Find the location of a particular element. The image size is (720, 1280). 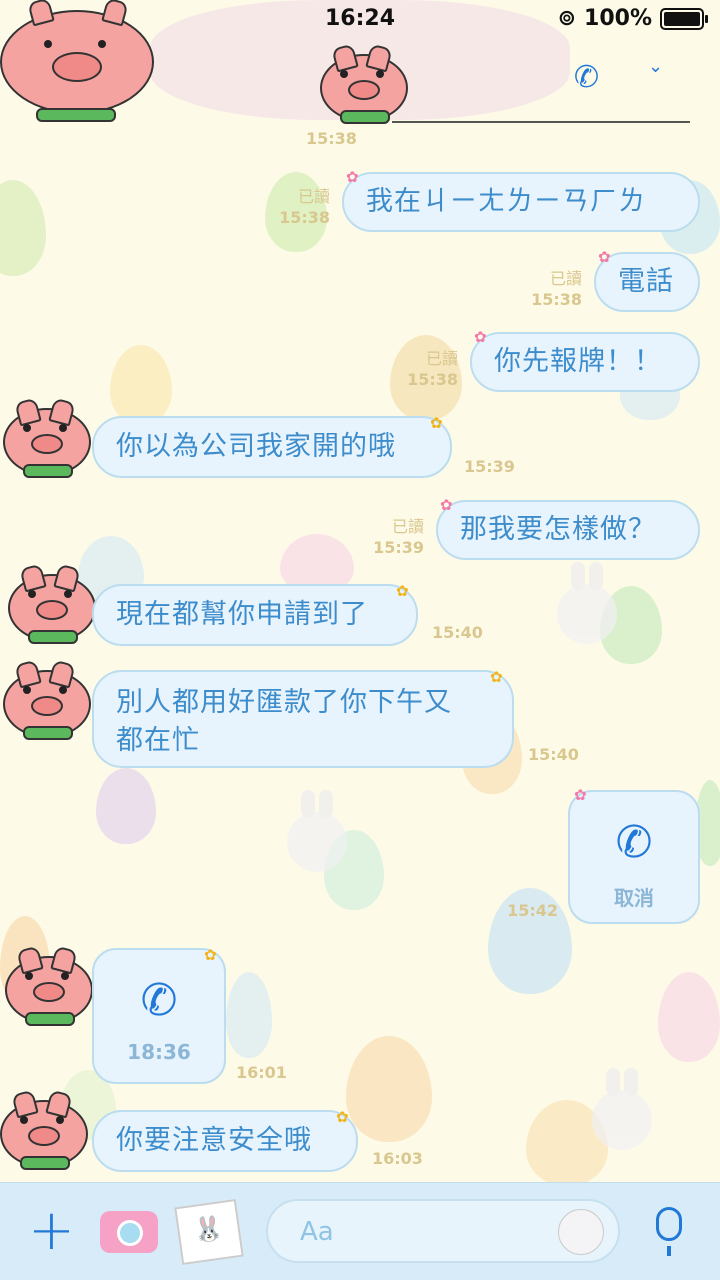

photo-icon is located at coordinates (209, 1232).